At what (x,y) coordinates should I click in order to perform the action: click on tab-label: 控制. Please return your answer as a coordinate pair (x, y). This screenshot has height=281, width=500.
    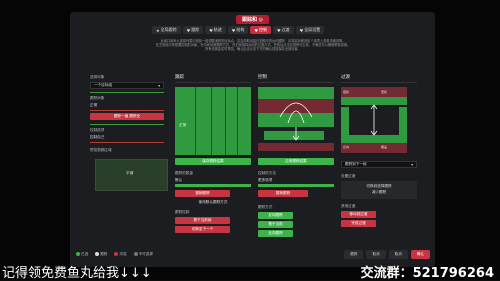
    Looking at the image, I should click on (262, 29).